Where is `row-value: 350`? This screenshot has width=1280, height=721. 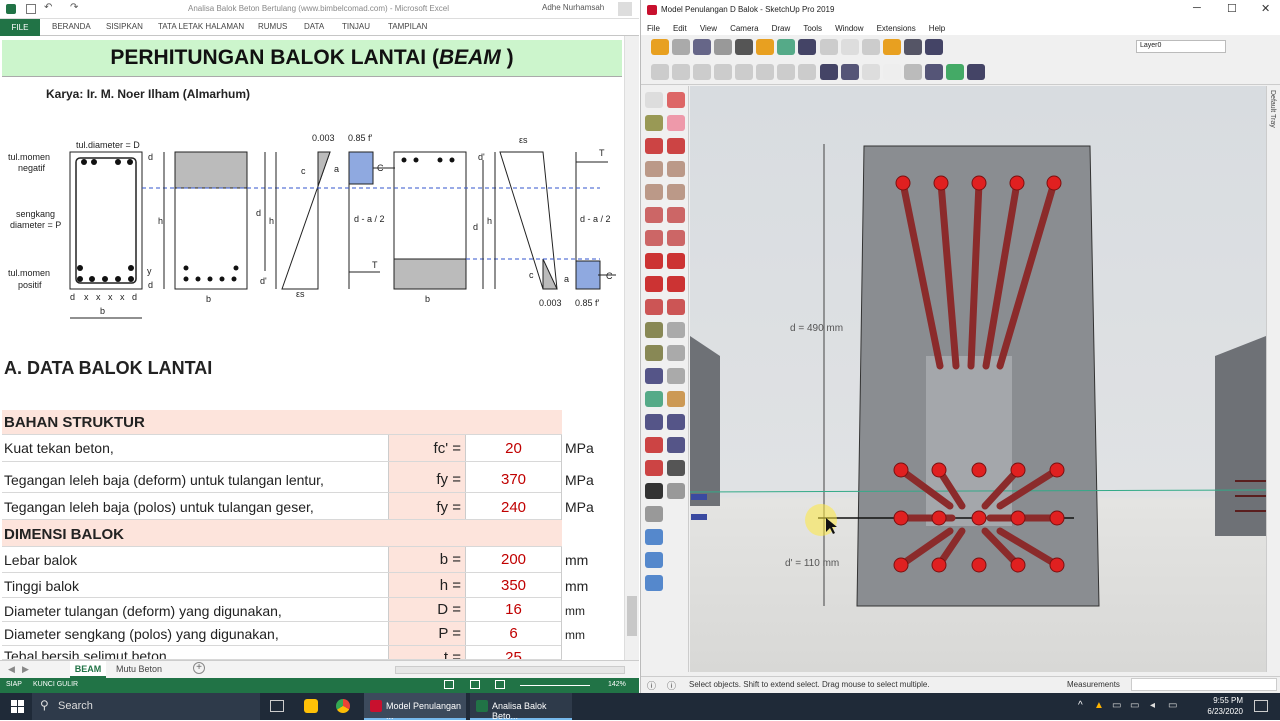
row-value: 350 is located at coordinates (514, 585).